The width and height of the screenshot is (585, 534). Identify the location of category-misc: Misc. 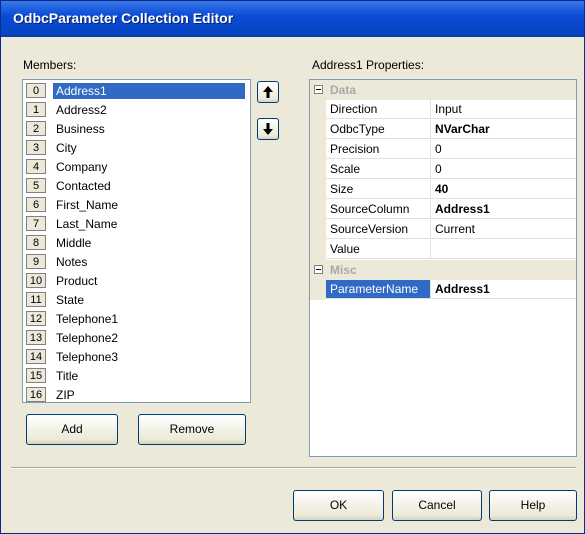
(443, 270).